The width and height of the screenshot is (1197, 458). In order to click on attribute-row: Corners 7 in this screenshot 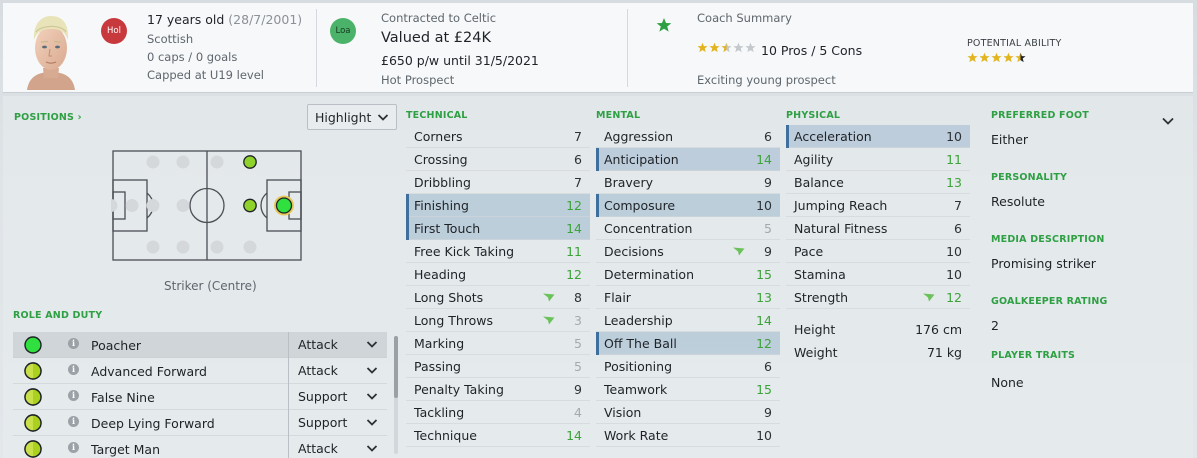, I will do `click(498, 136)`.